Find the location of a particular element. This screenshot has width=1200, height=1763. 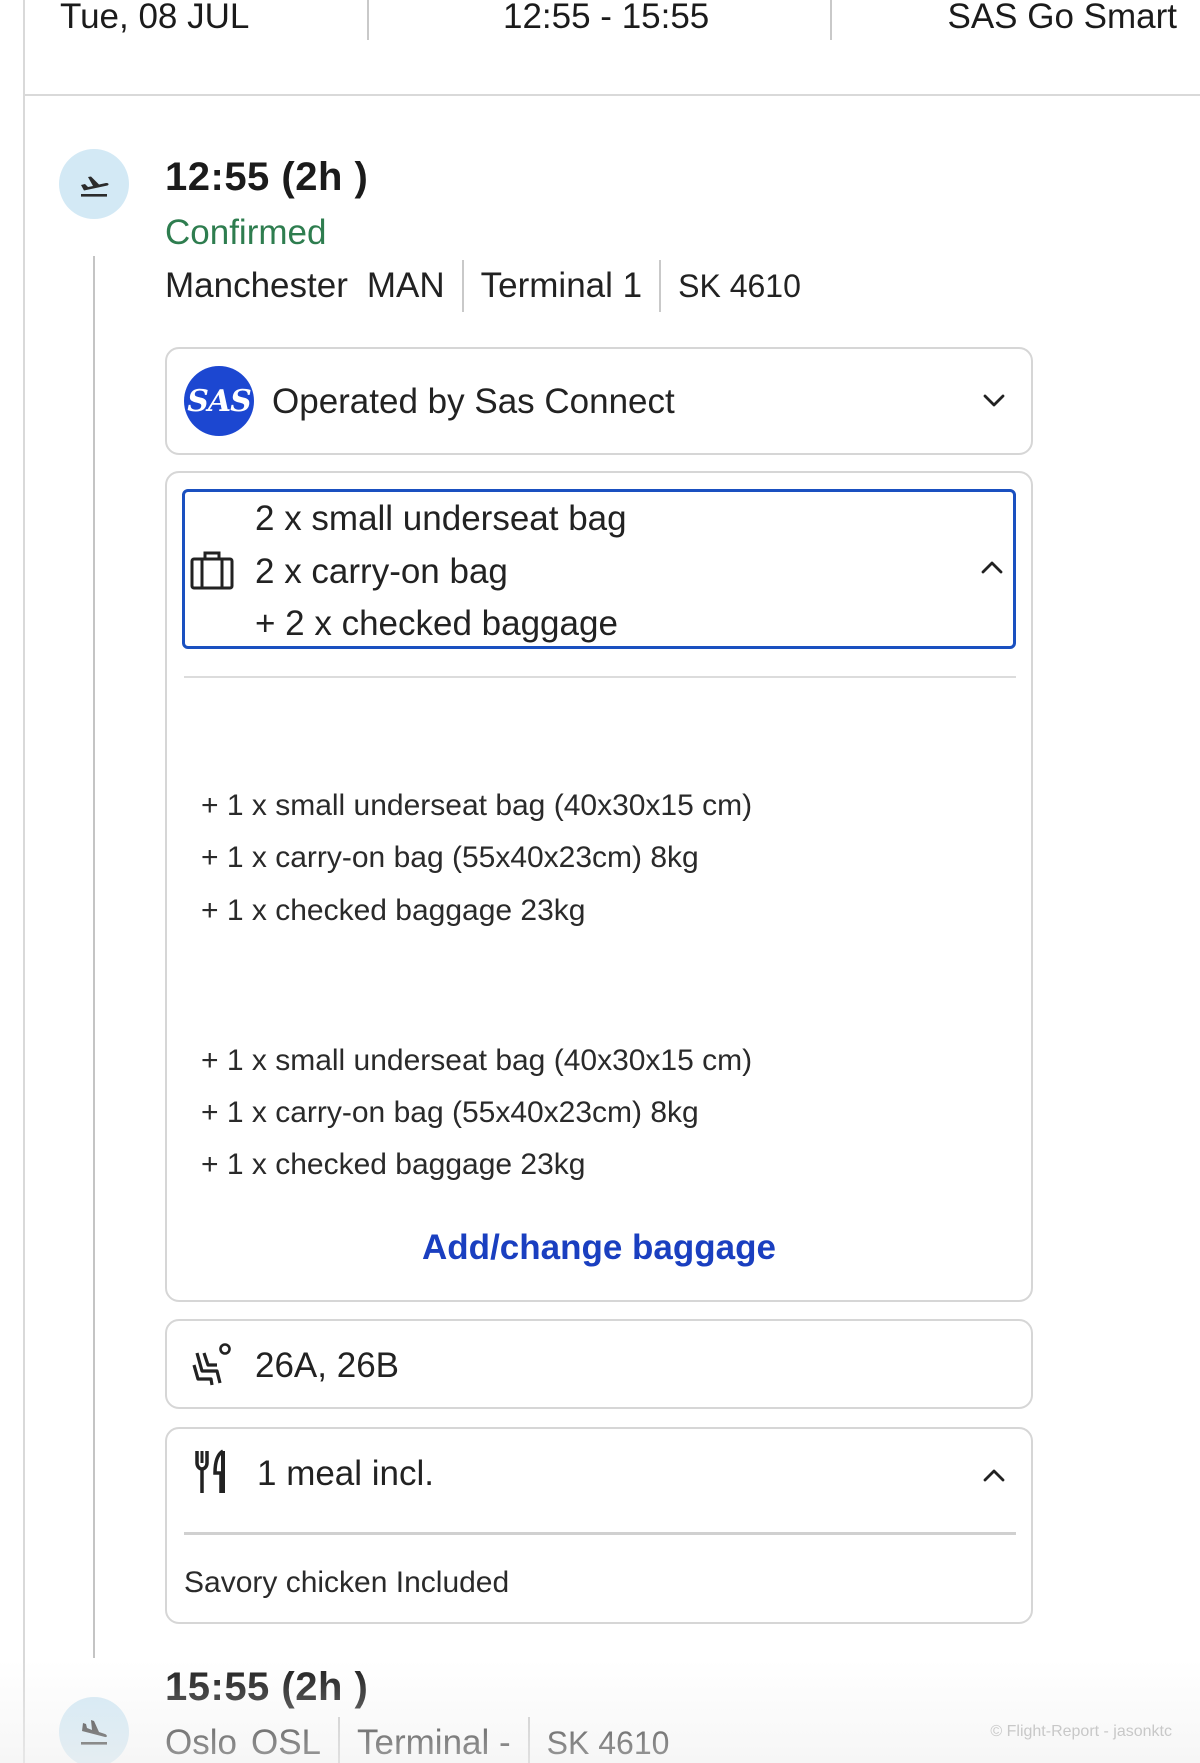

departure-airport-code: MAN is located at coordinates (405, 285).